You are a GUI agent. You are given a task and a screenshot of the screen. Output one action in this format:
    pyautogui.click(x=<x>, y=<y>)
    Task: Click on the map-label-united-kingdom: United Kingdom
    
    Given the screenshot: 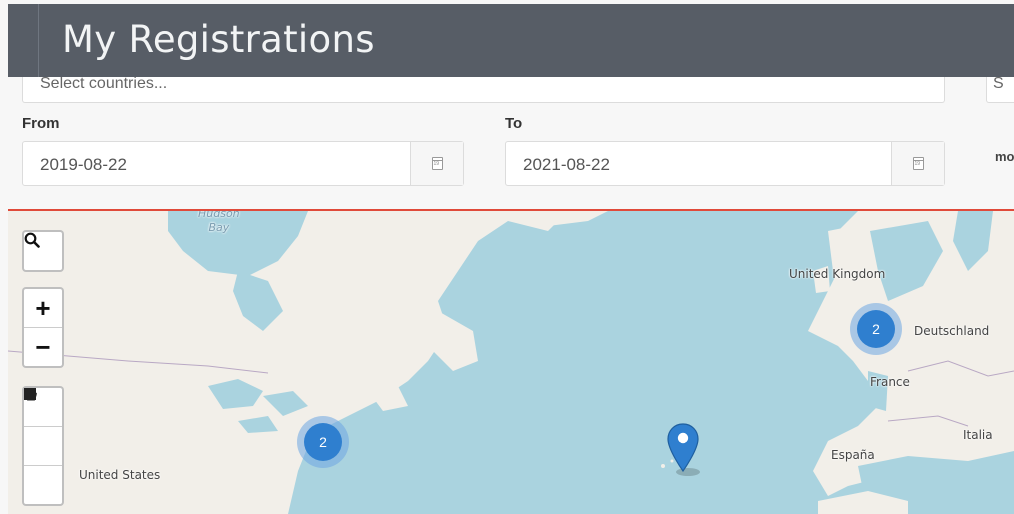 What is the action you would take?
    pyautogui.click(x=837, y=274)
    